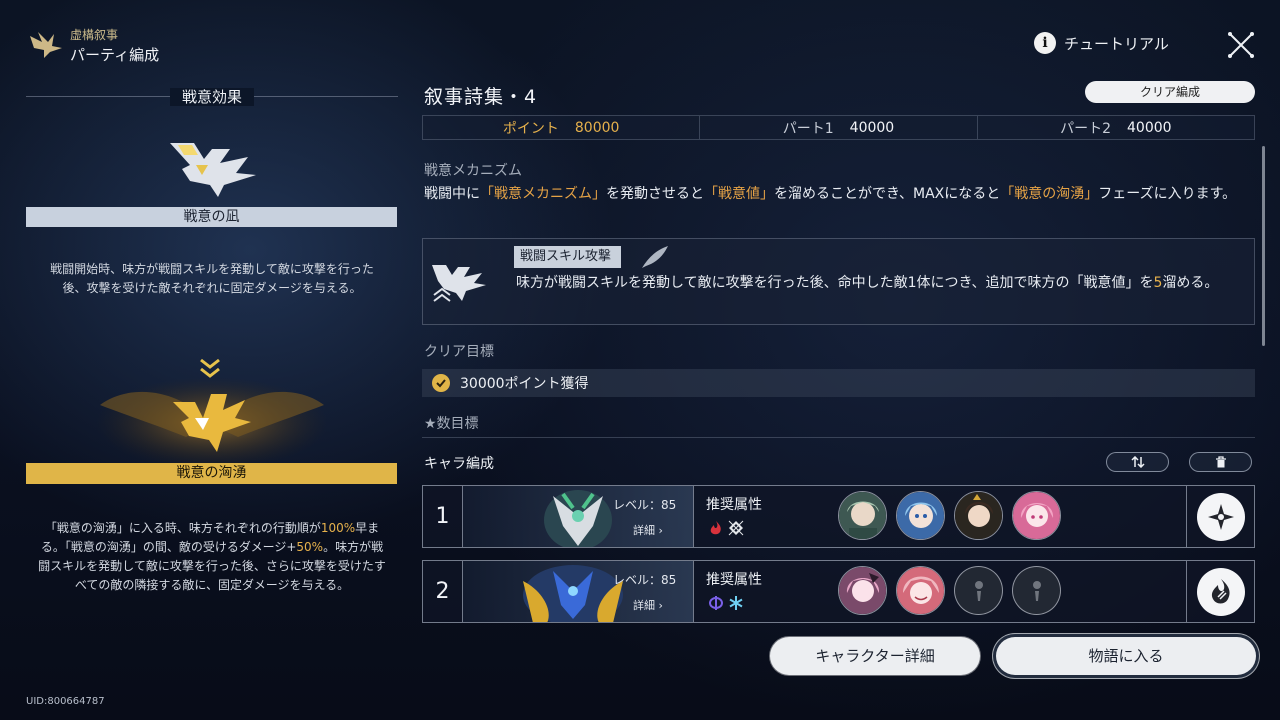 Image resolution: width=1280 pixels, height=720 pixels. What do you see at coordinates (459, 283) in the screenshot?
I see `skill-bird-icon` at bounding box center [459, 283].